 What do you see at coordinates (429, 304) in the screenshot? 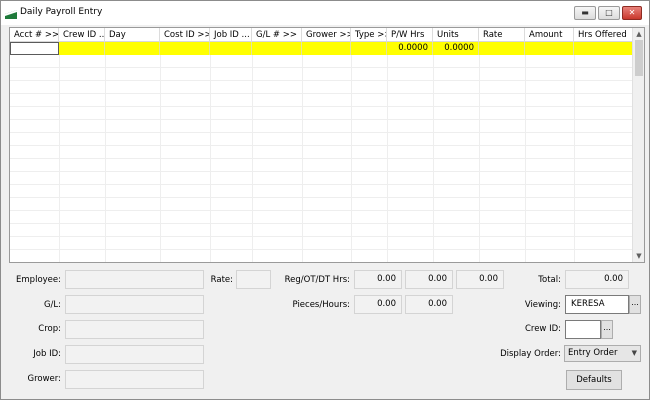
I see `hours-field: 0.00` at bounding box center [429, 304].